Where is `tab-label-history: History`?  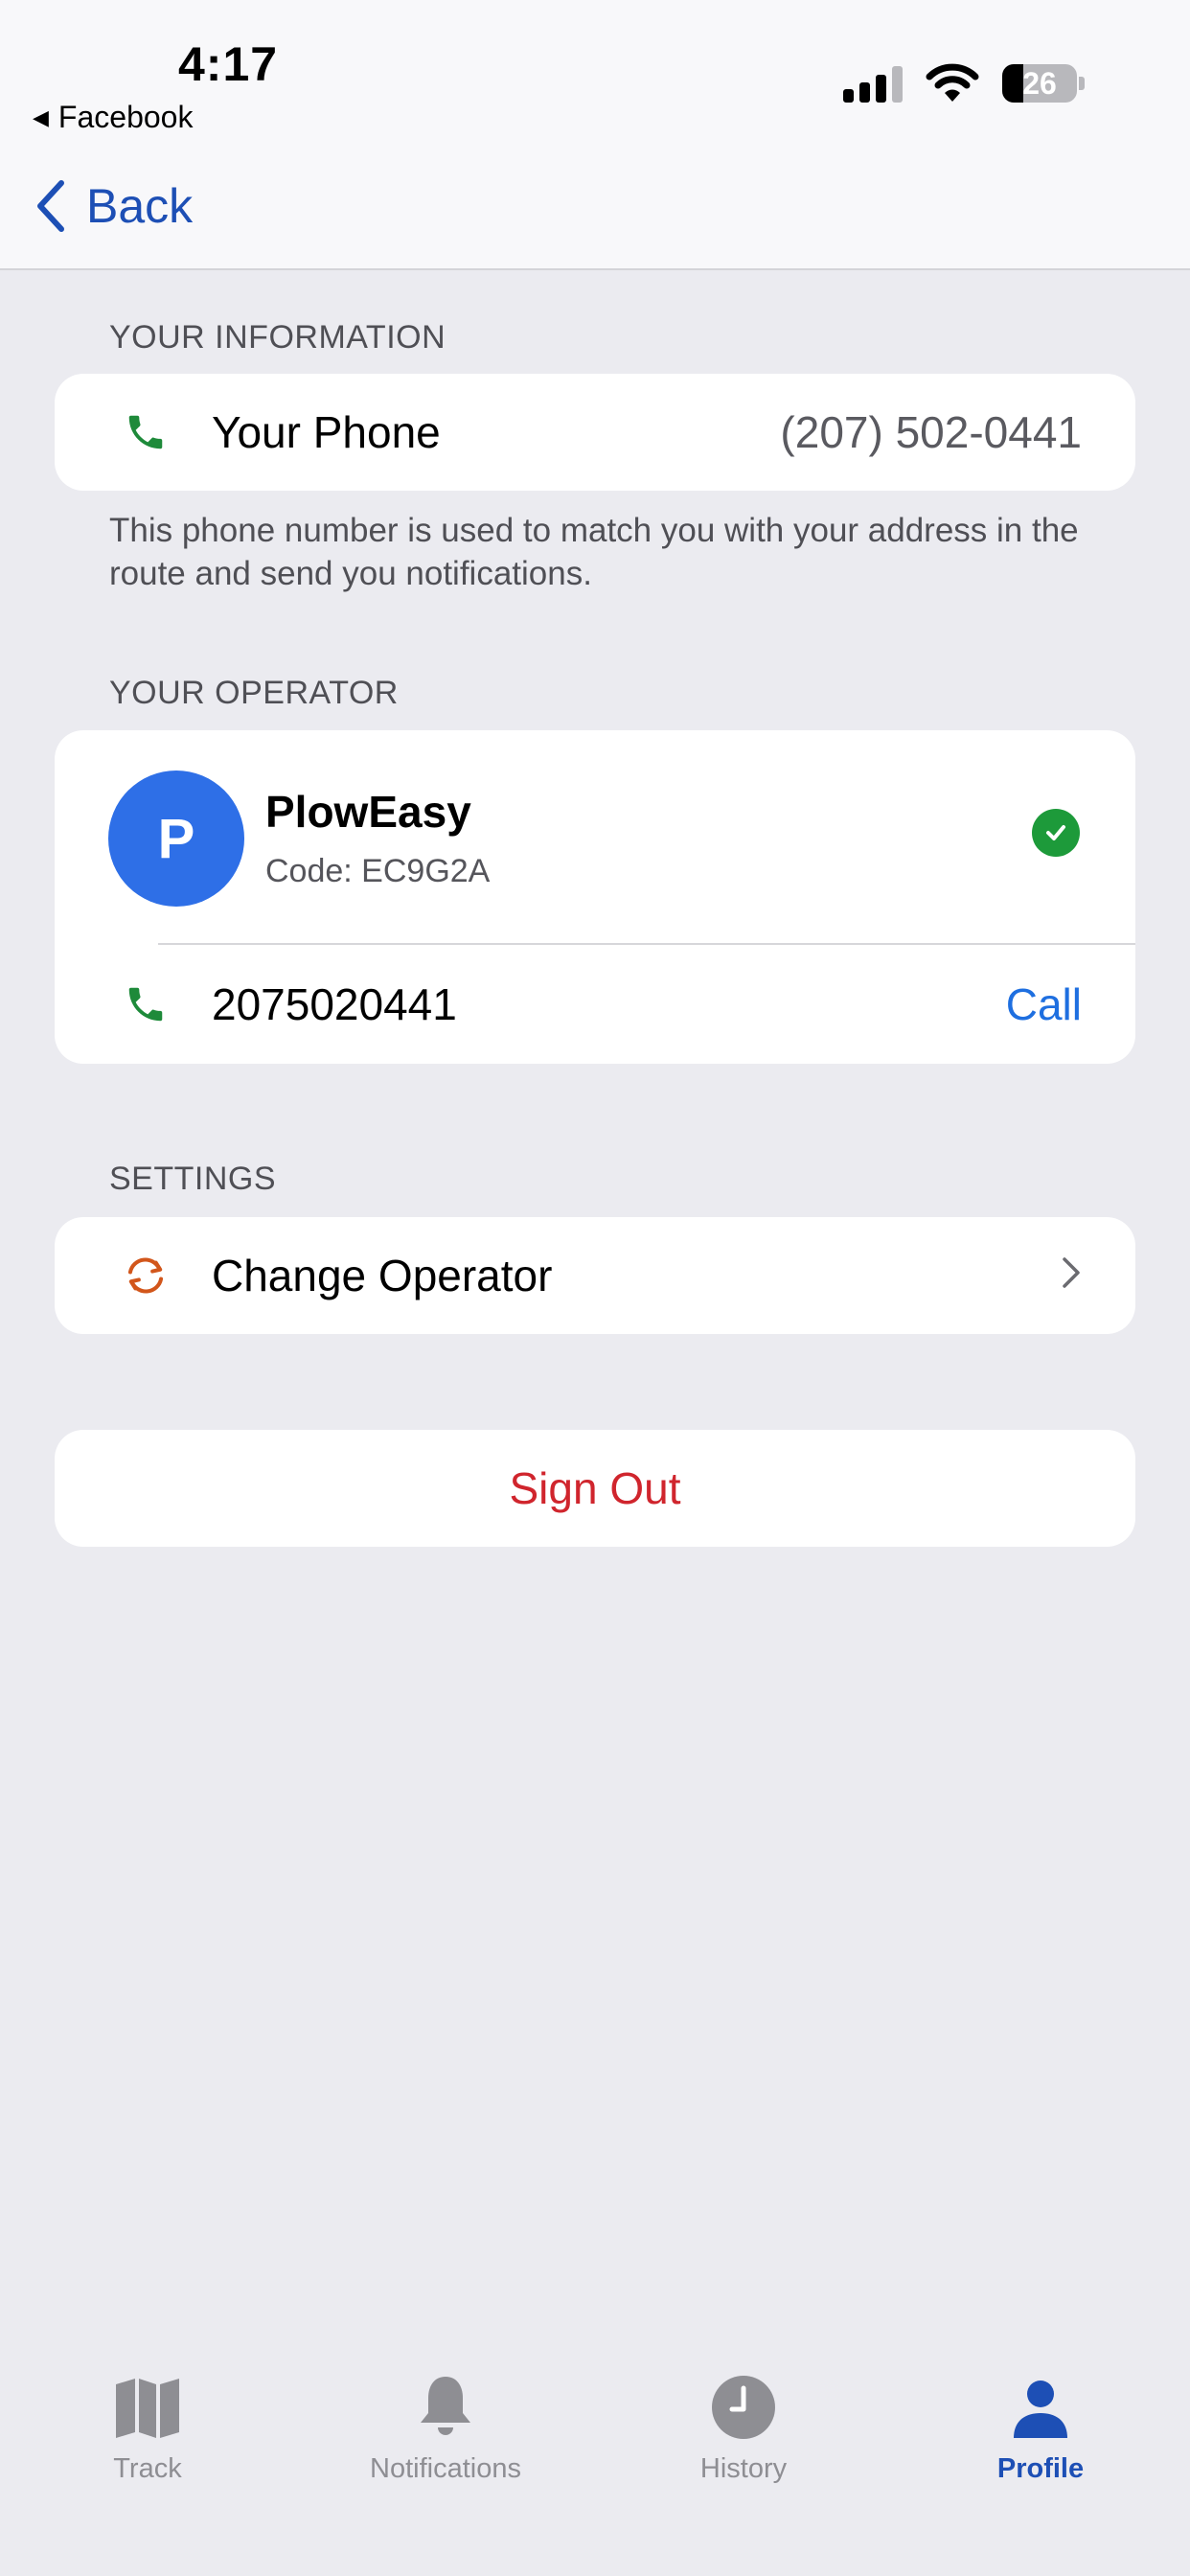 tab-label-history: History is located at coordinates (744, 2468).